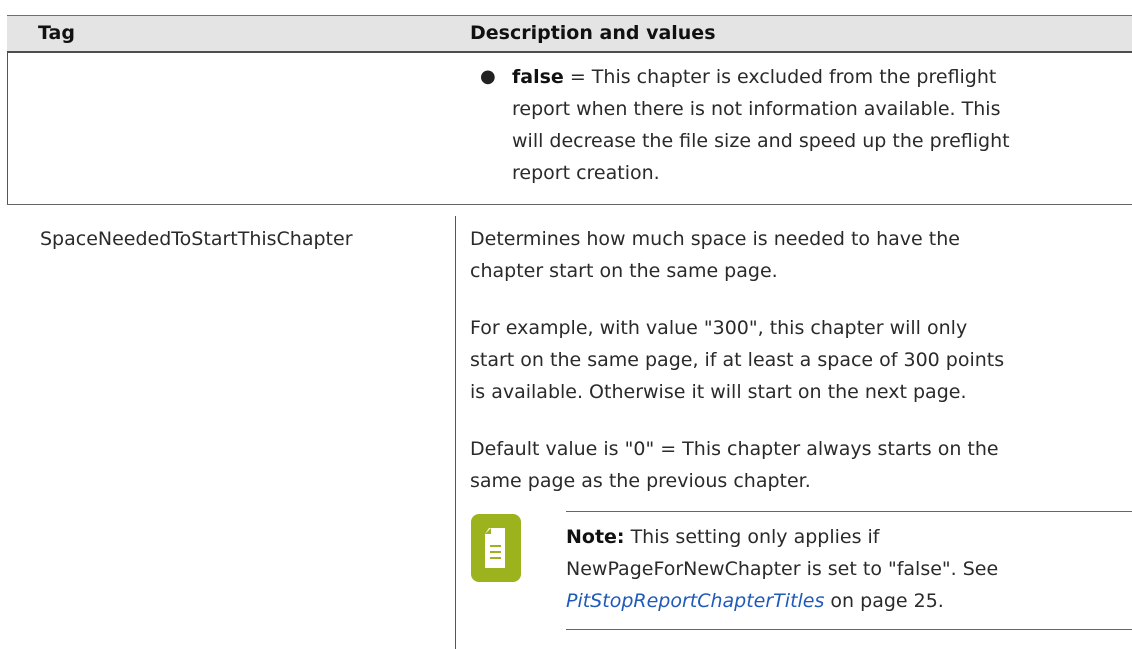  What do you see at coordinates (7, 129) in the screenshot?
I see `table-left-border` at bounding box center [7, 129].